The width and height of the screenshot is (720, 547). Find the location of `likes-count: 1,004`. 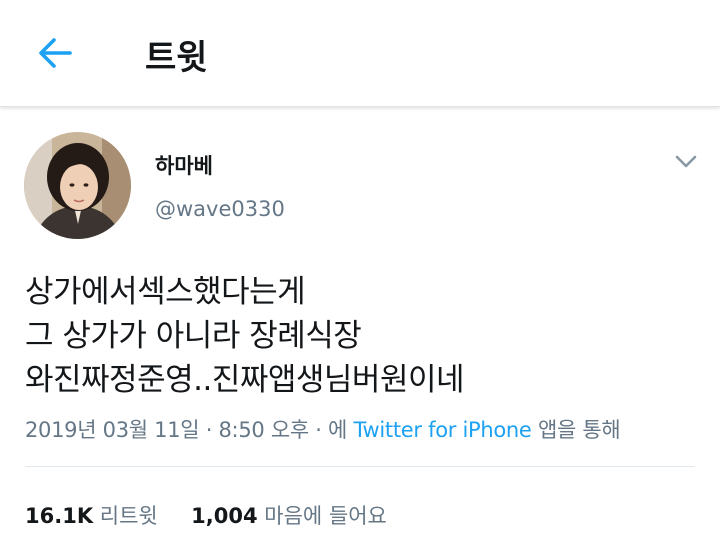

likes-count: 1,004 is located at coordinates (224, 516).